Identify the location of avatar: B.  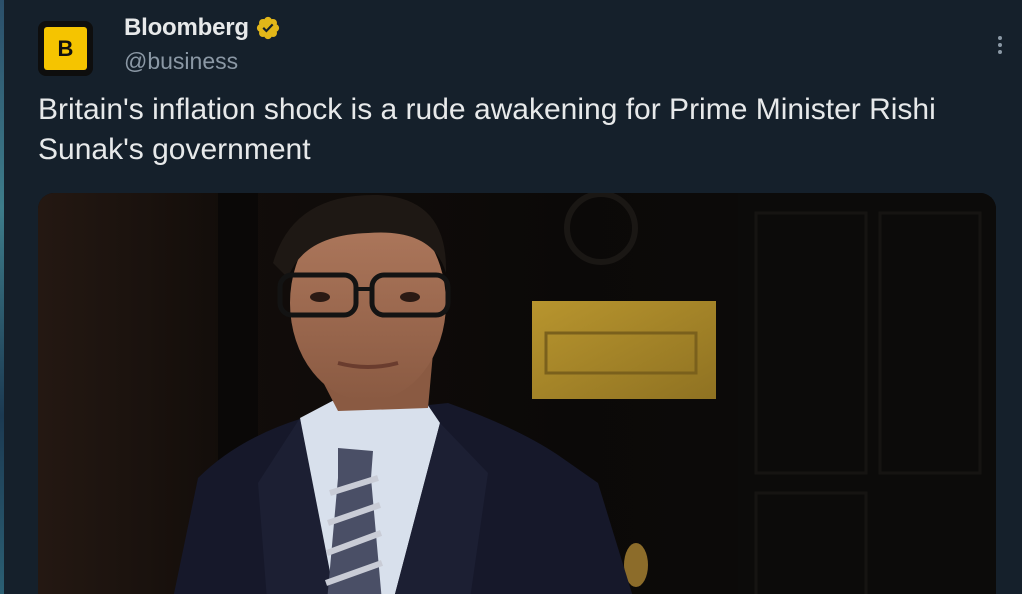
(65, 48).